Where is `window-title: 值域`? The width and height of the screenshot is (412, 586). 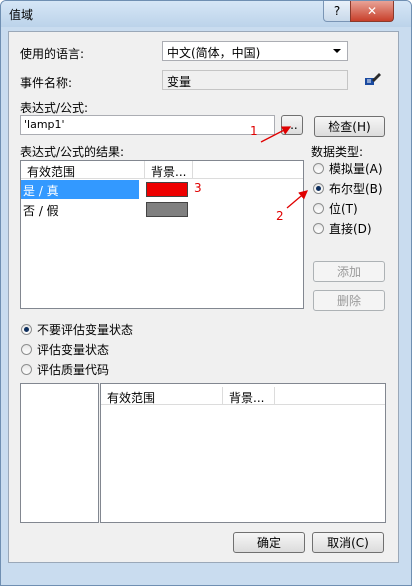
window-title: 值域 is located at coordinates (21, 15).